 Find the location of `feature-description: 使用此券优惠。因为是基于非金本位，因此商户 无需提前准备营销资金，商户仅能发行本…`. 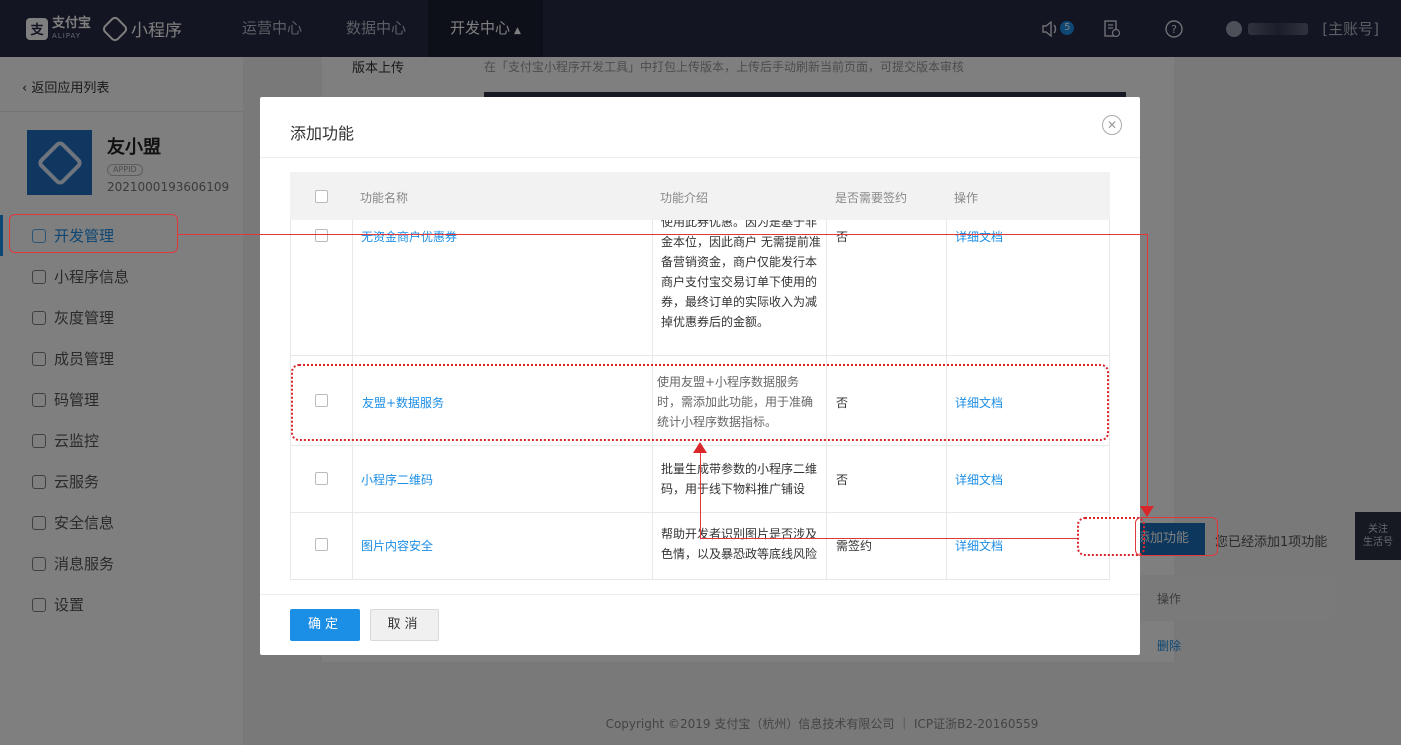

feature-description: 使用此券优惠。因为是基于非金本位，因此商户 无需提前准备营销资金，商户仅能发行本… is located at coordinates (741, 274).